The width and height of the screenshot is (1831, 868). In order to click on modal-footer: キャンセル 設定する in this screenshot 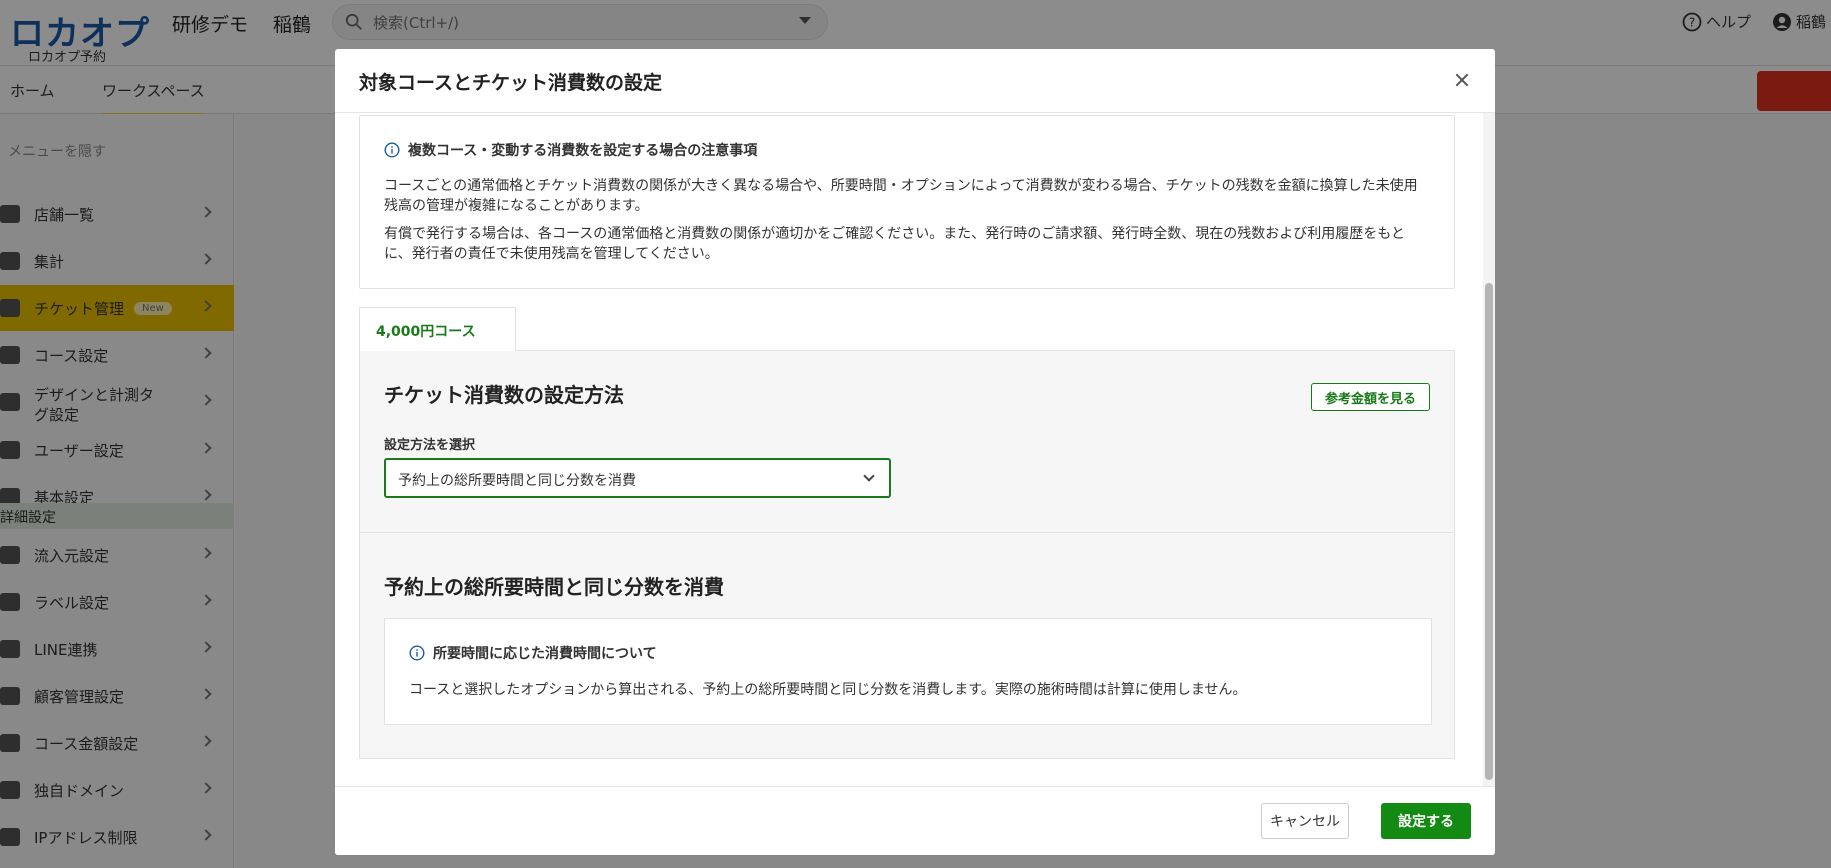, I will do `click(915, 820)`.